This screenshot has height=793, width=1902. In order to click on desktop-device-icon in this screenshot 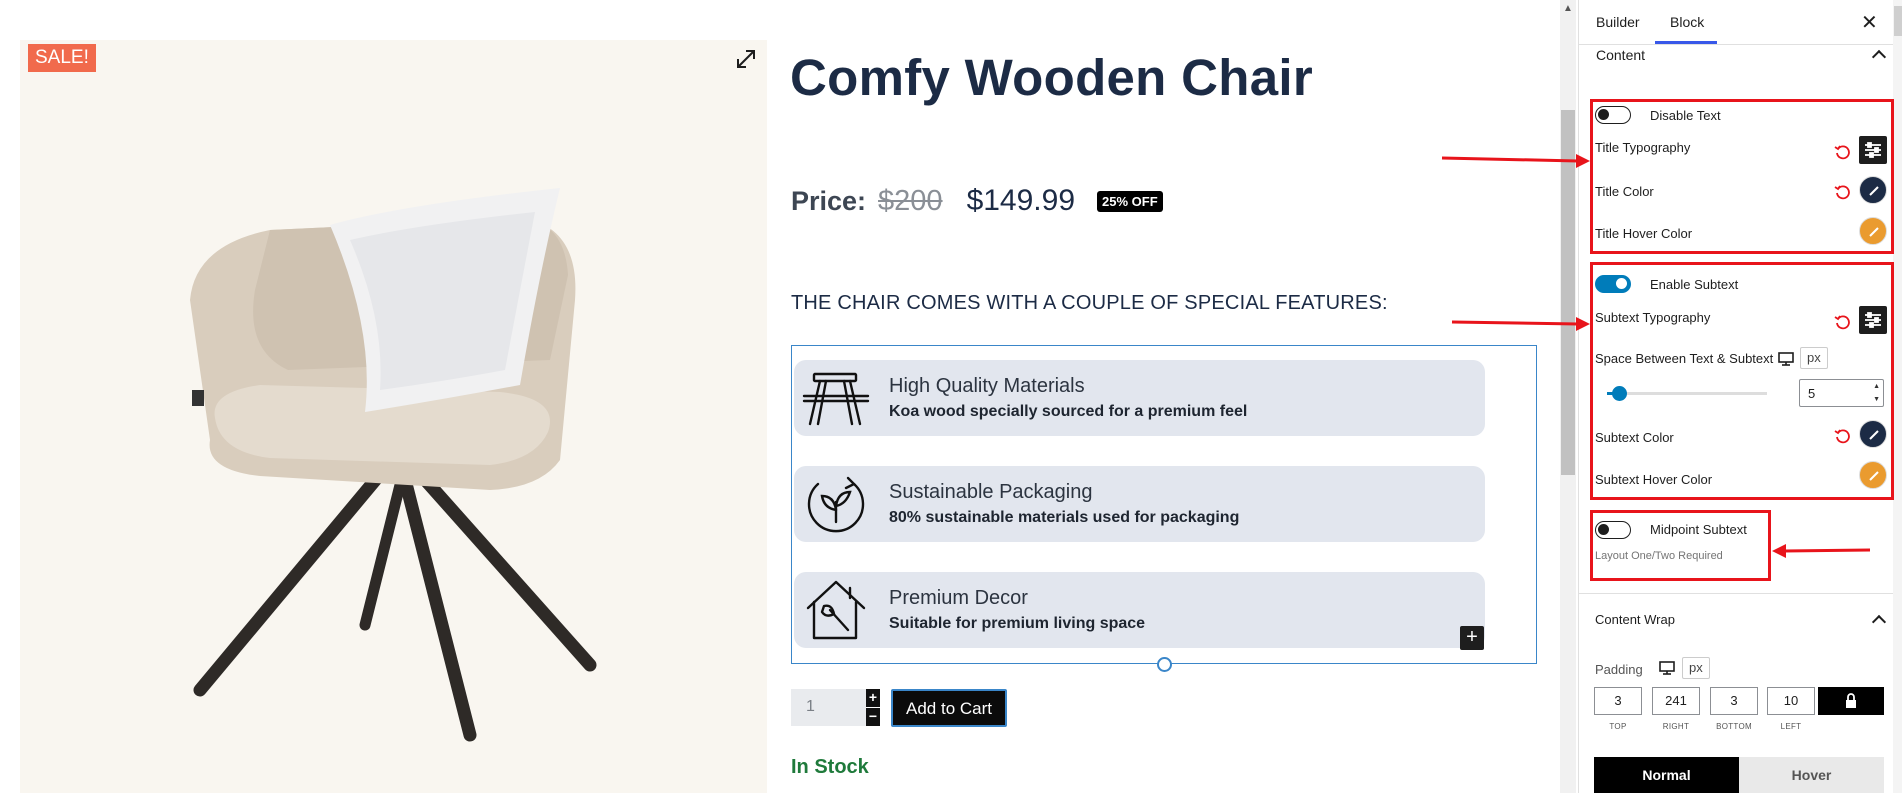, I will do `click(1667, 668)`.